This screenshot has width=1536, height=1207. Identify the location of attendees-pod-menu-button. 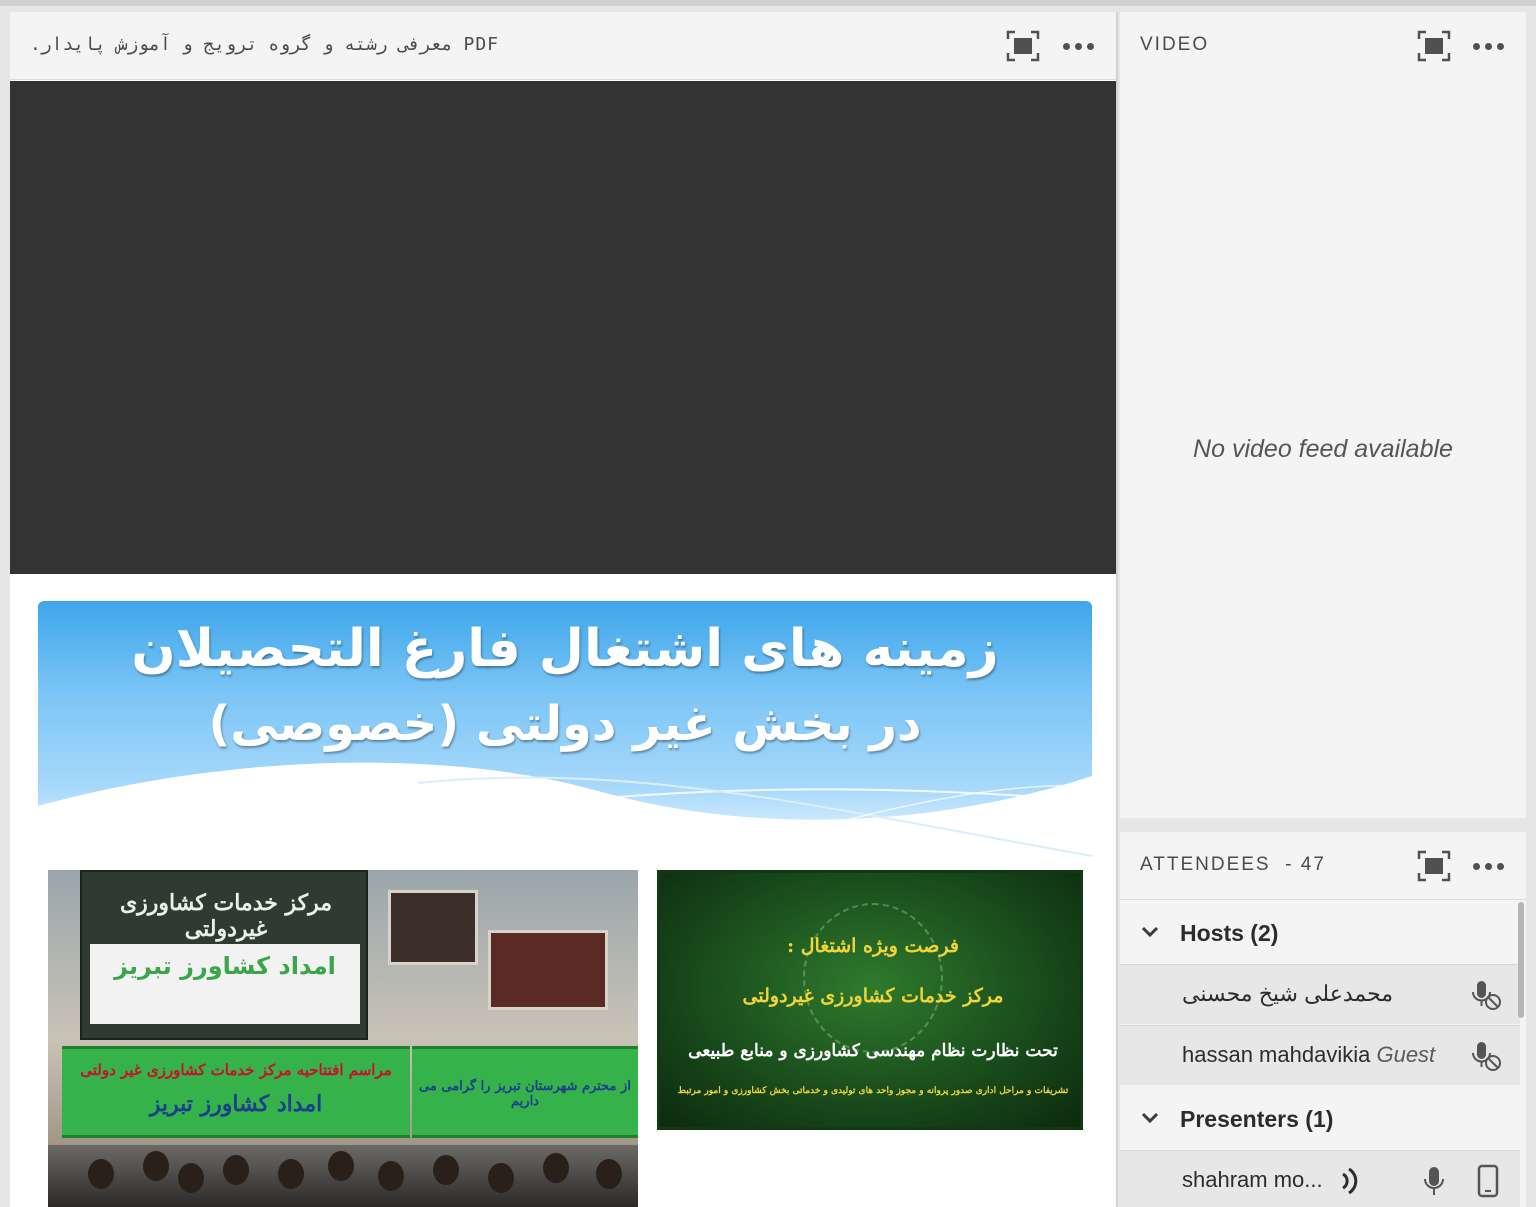
(1488, 866).